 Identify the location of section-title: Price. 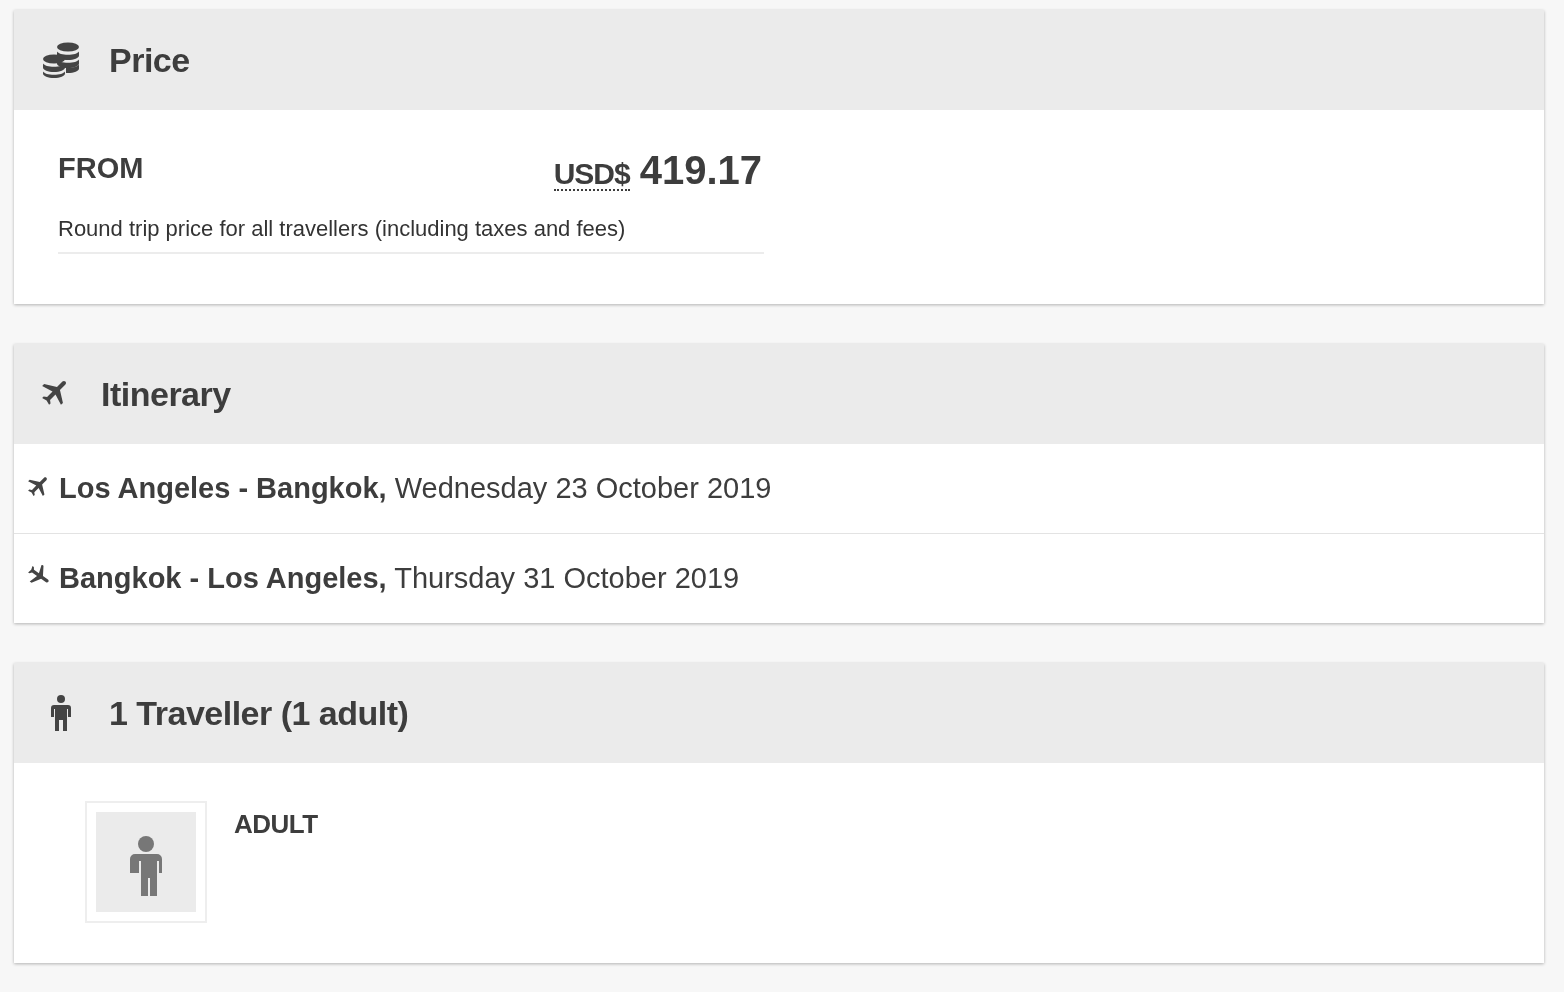
(149, 60).